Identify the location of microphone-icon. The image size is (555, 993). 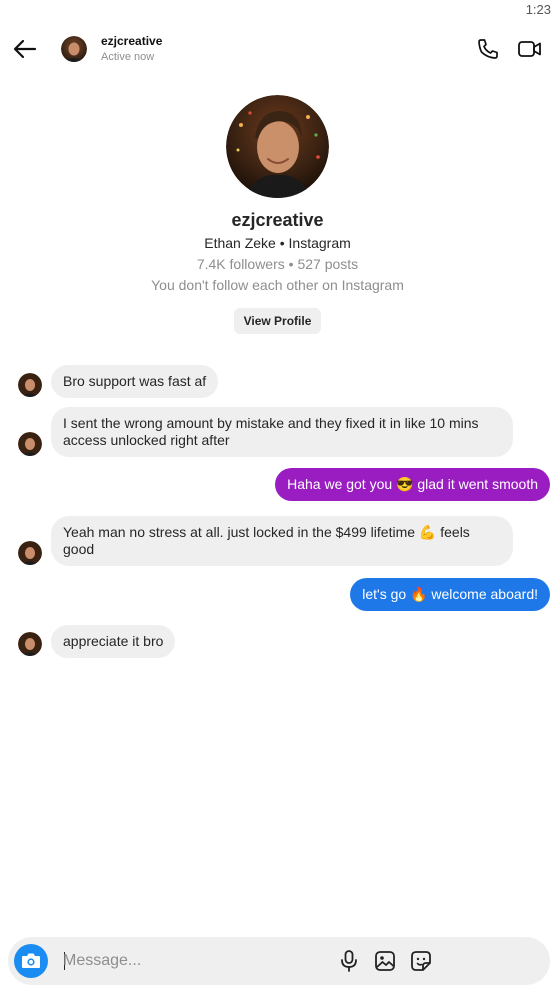
(349, 961).